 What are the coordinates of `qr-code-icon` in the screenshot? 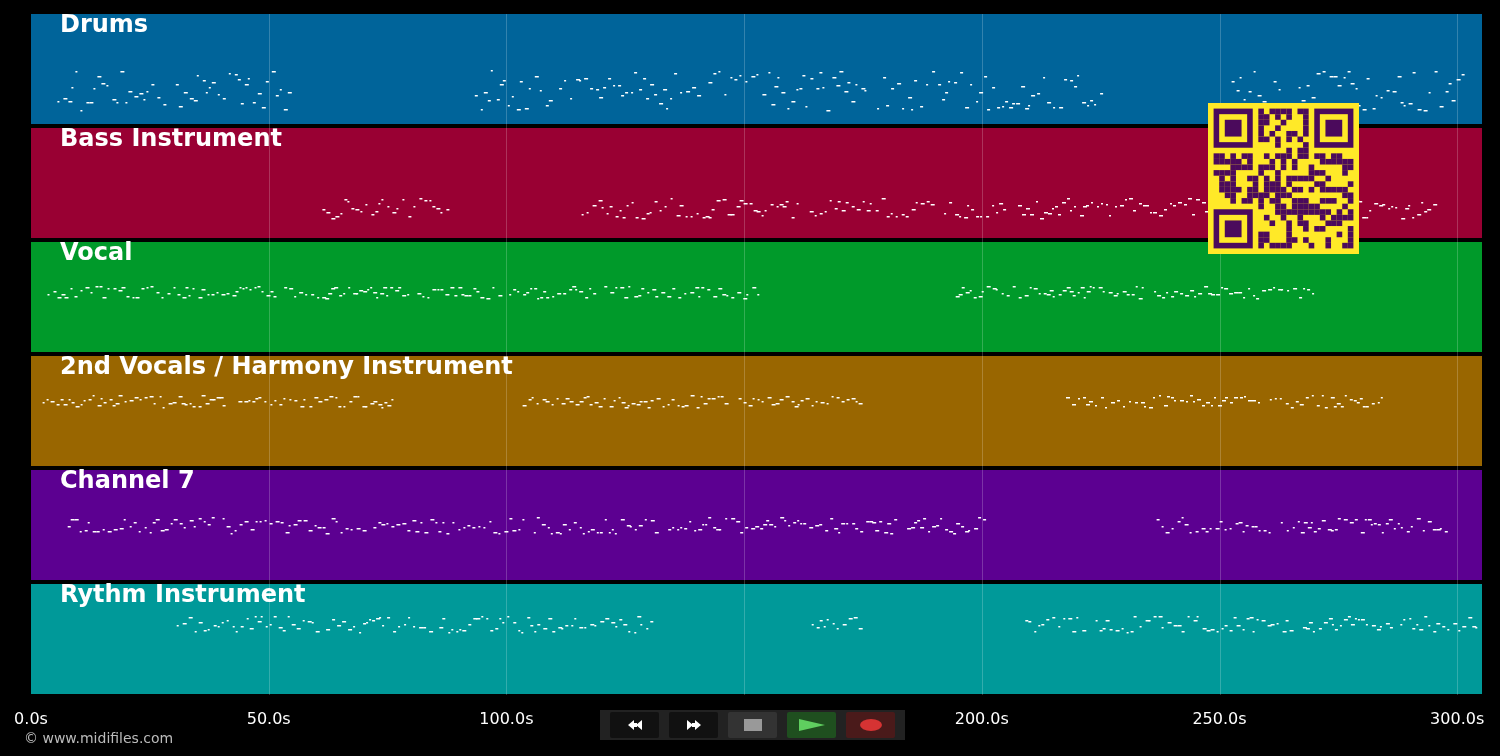 It's located at (1283, 178).